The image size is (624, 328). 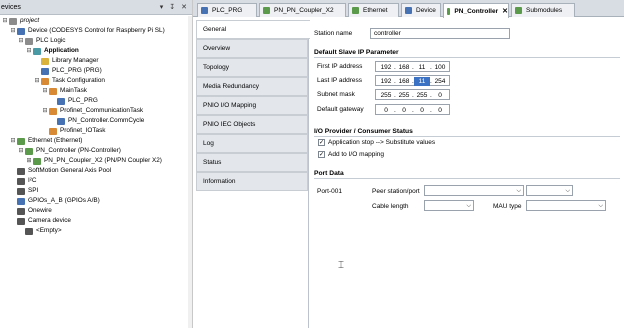 What do you see at coordinates (302, 10) in the screenshot?
I see `tab-pn-coupler: PN_PN_Coupler_X2` at bounding box center [302, 10].